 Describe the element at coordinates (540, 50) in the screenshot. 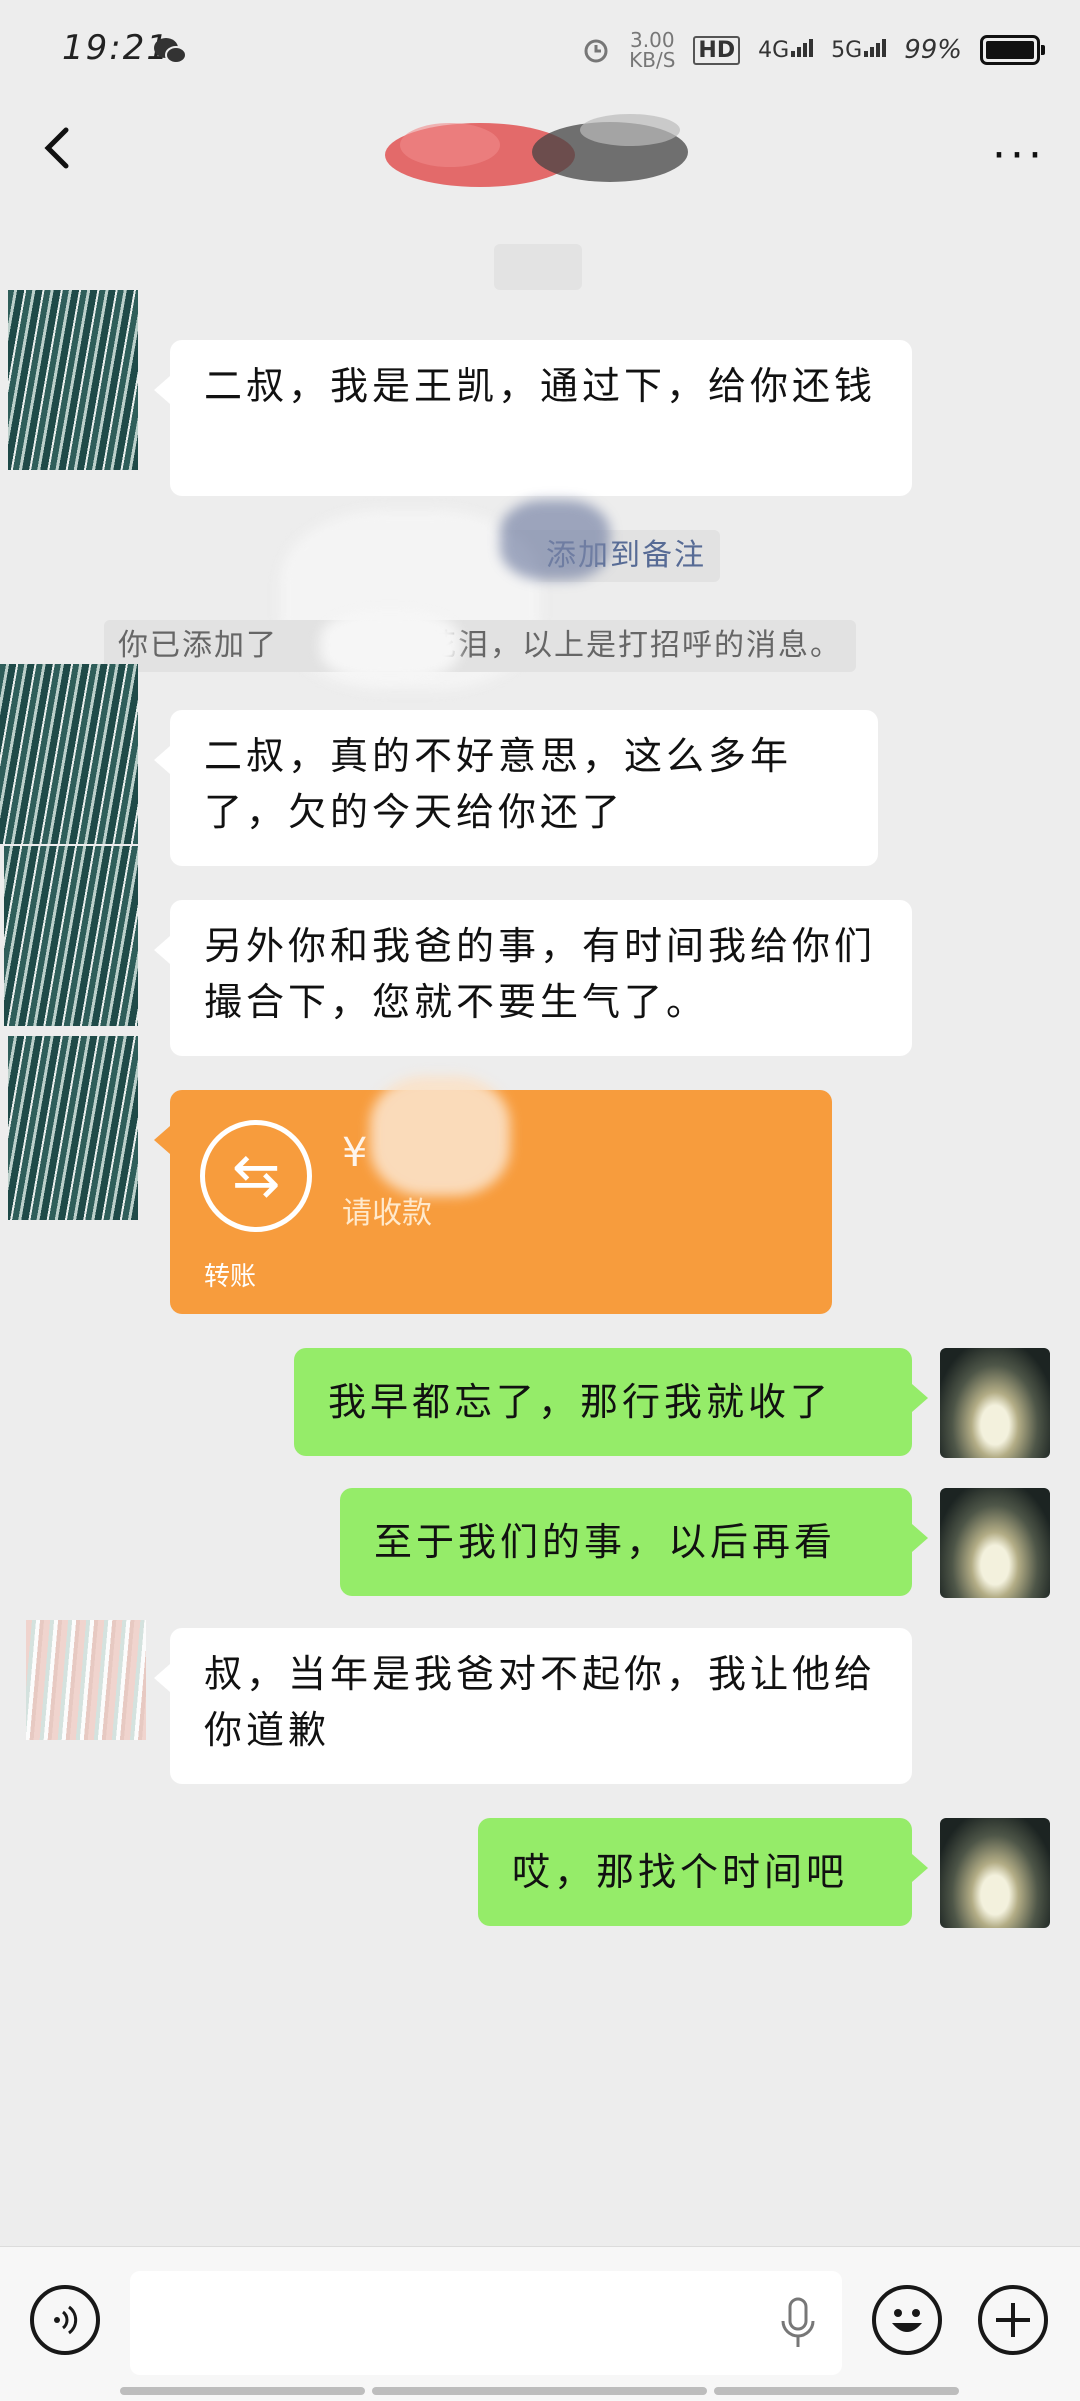

I see `status-bar: 19:21 3.00 KB/S HD 4G 5G 99%` at that location.